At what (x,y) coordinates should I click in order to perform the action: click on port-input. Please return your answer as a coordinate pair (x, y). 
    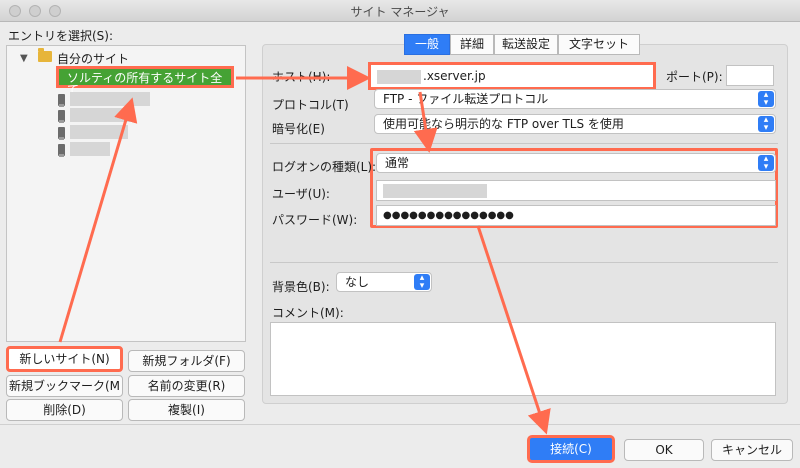
    Looking at the image, I should click on (750, 75).